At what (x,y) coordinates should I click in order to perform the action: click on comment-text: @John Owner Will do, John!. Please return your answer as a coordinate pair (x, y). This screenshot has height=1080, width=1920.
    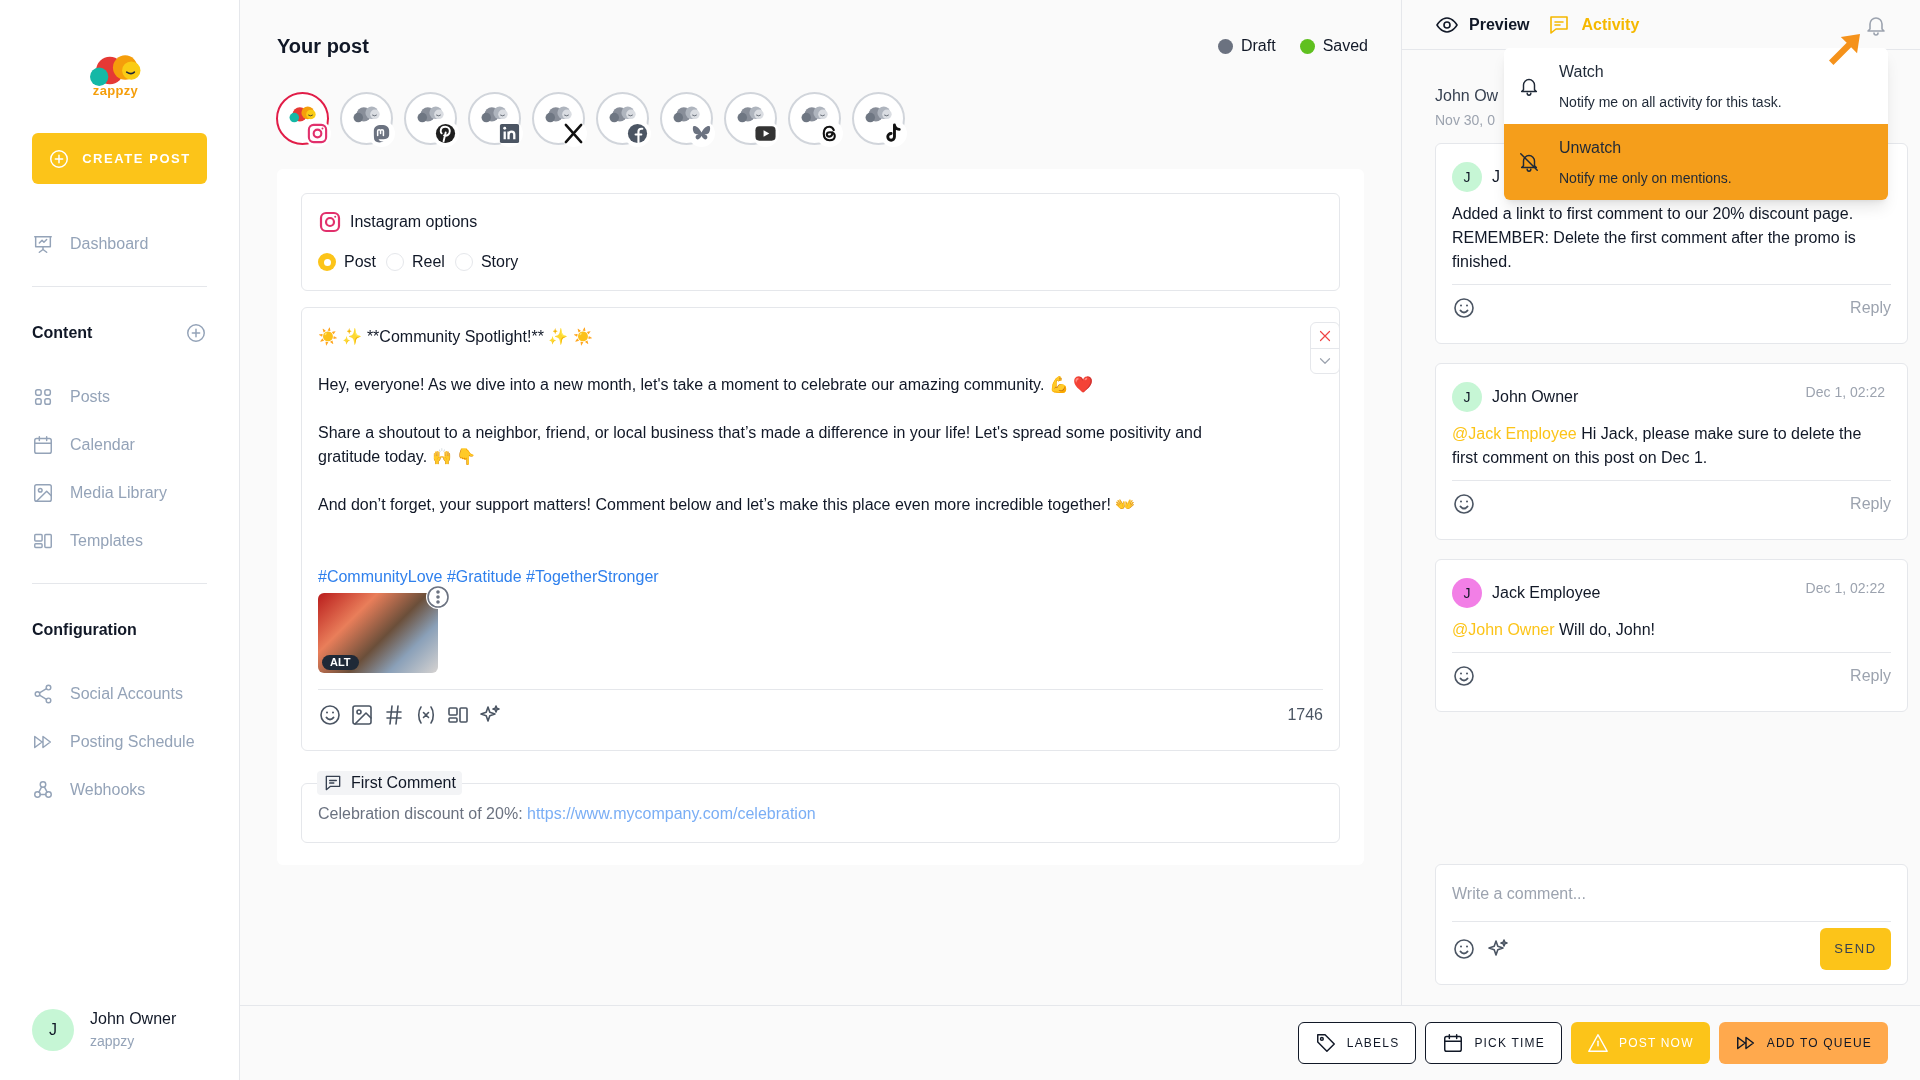
    Looking at the image, I should click on (1554, 630).